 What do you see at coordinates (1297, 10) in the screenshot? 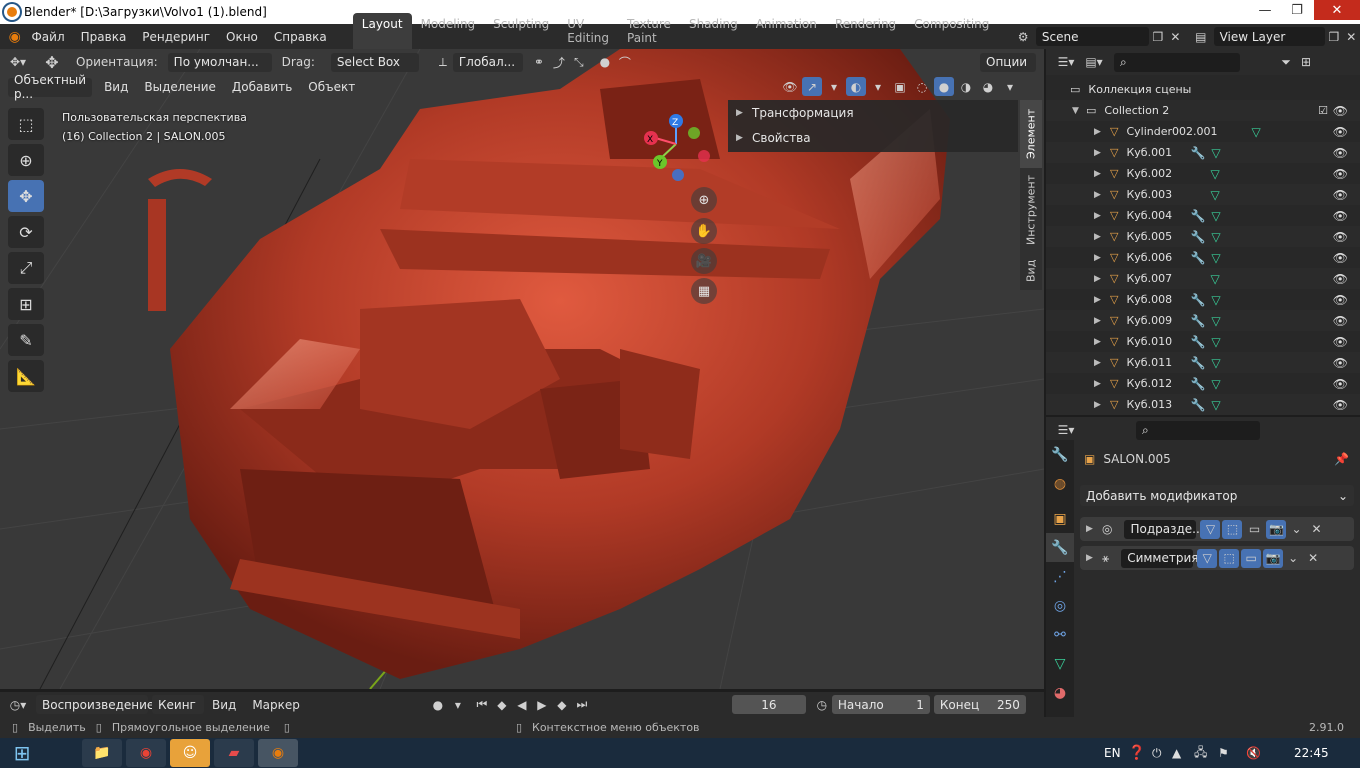
I see `maximize-icon: ❐` at bounding box center [1297, 10].